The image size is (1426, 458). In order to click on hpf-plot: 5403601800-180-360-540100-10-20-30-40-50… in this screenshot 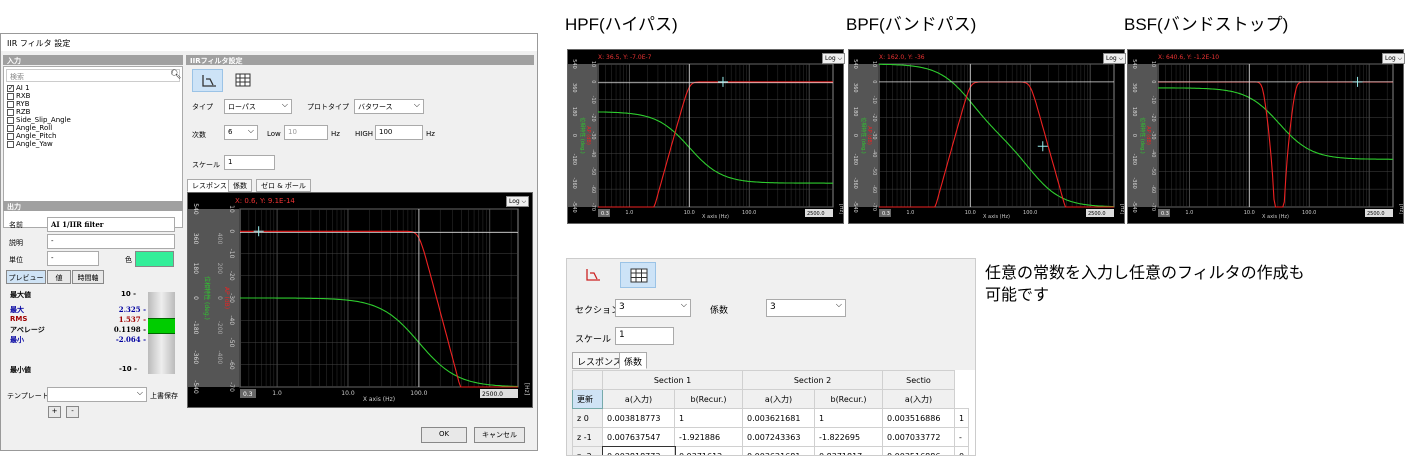, I will do `click(706, 139)`.